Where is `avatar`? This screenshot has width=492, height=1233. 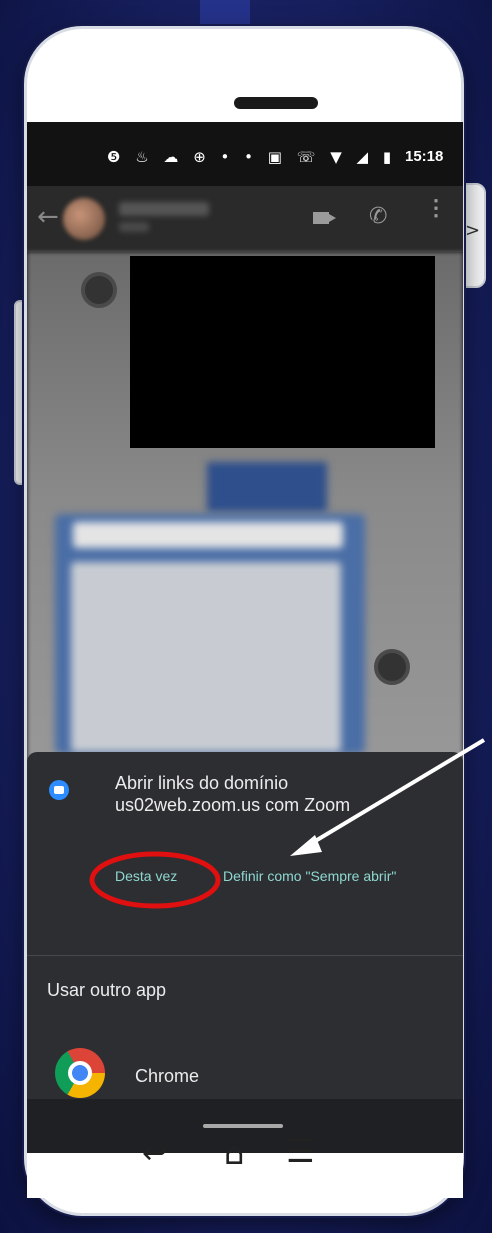
avatar is located at coordinates (84, 219).